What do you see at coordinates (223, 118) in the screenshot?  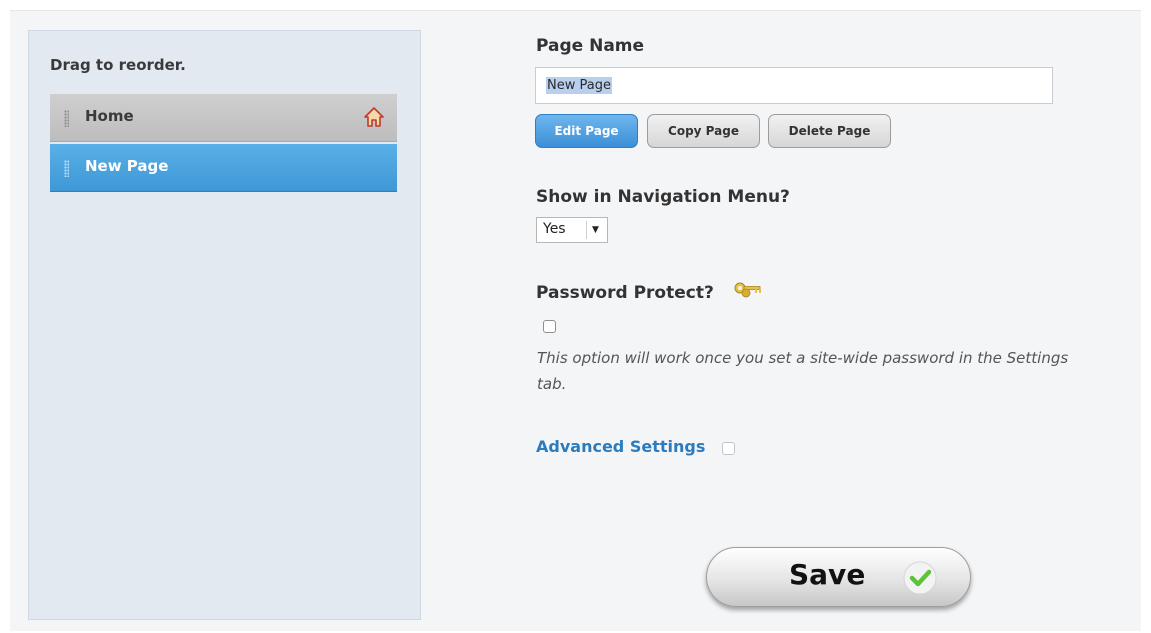 I see `page-list-item-home: Home` at bounding box center [223, 118].